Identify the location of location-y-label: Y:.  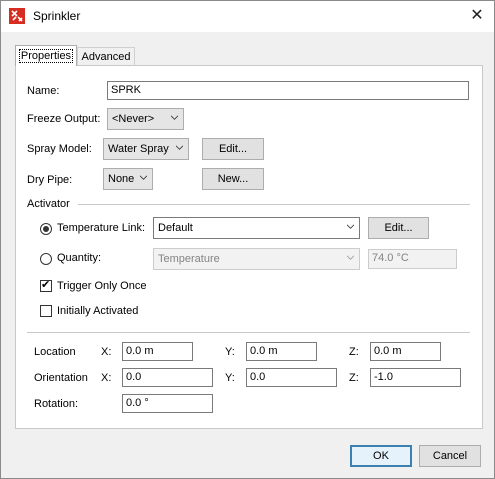
(230, 352).